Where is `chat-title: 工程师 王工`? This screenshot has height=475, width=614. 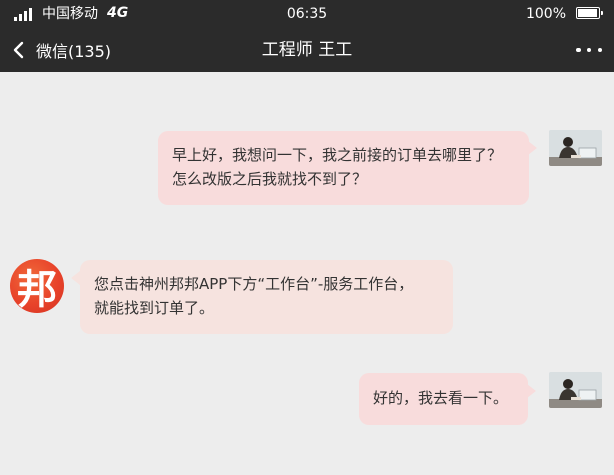 chat-title: 工程师 王工 is located at coordinates (307, 50).